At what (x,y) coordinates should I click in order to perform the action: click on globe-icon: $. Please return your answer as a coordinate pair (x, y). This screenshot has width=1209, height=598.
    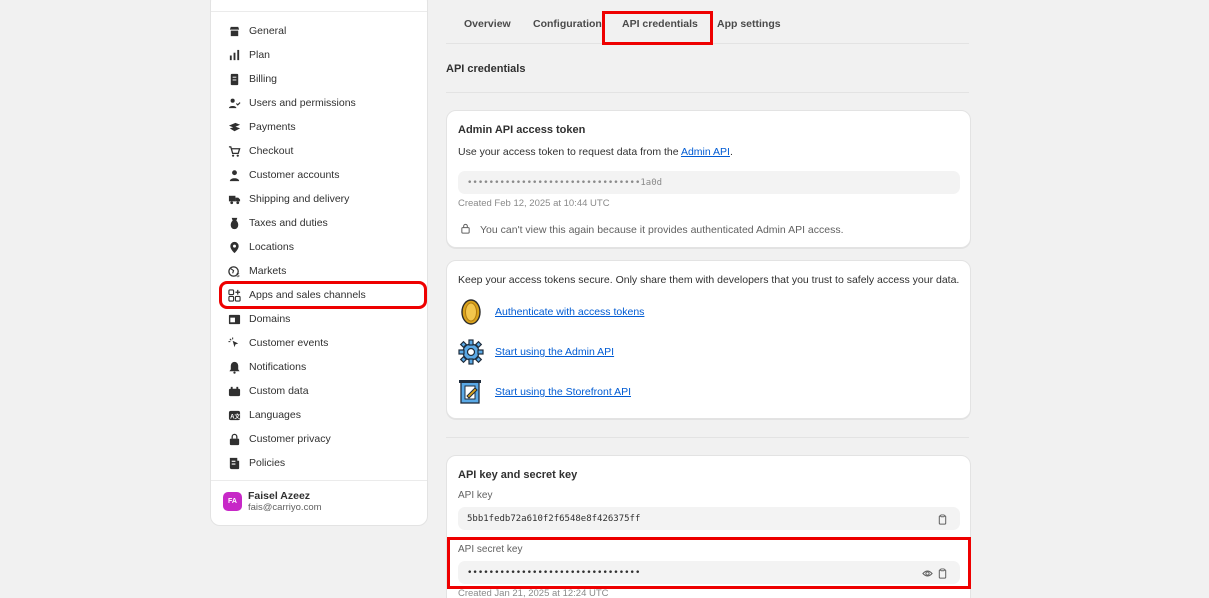
    Looking at the image, I should click on (234, 271).